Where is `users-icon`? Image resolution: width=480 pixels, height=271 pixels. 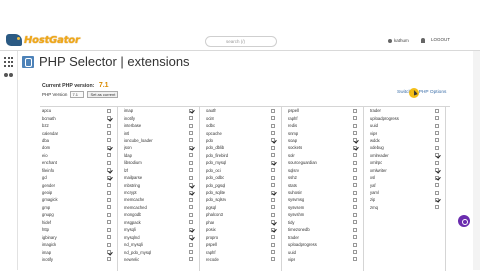 users-icon is located at coordinates (9, 76).